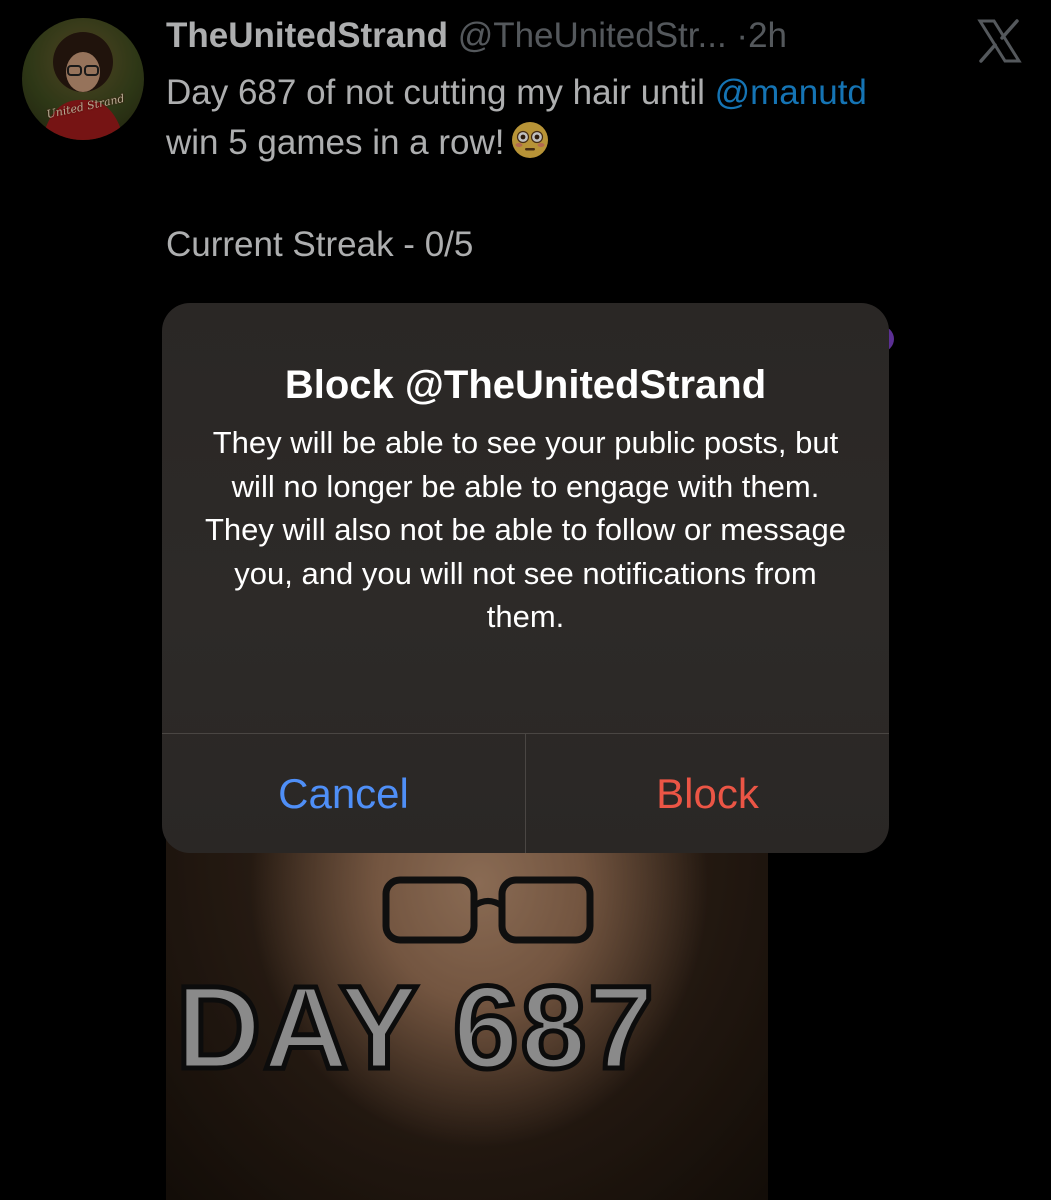 The image size is (1051, 1200). Describe the element at coordinates (707, 793) in the screenshot. I see `block-button: Block` at that location.